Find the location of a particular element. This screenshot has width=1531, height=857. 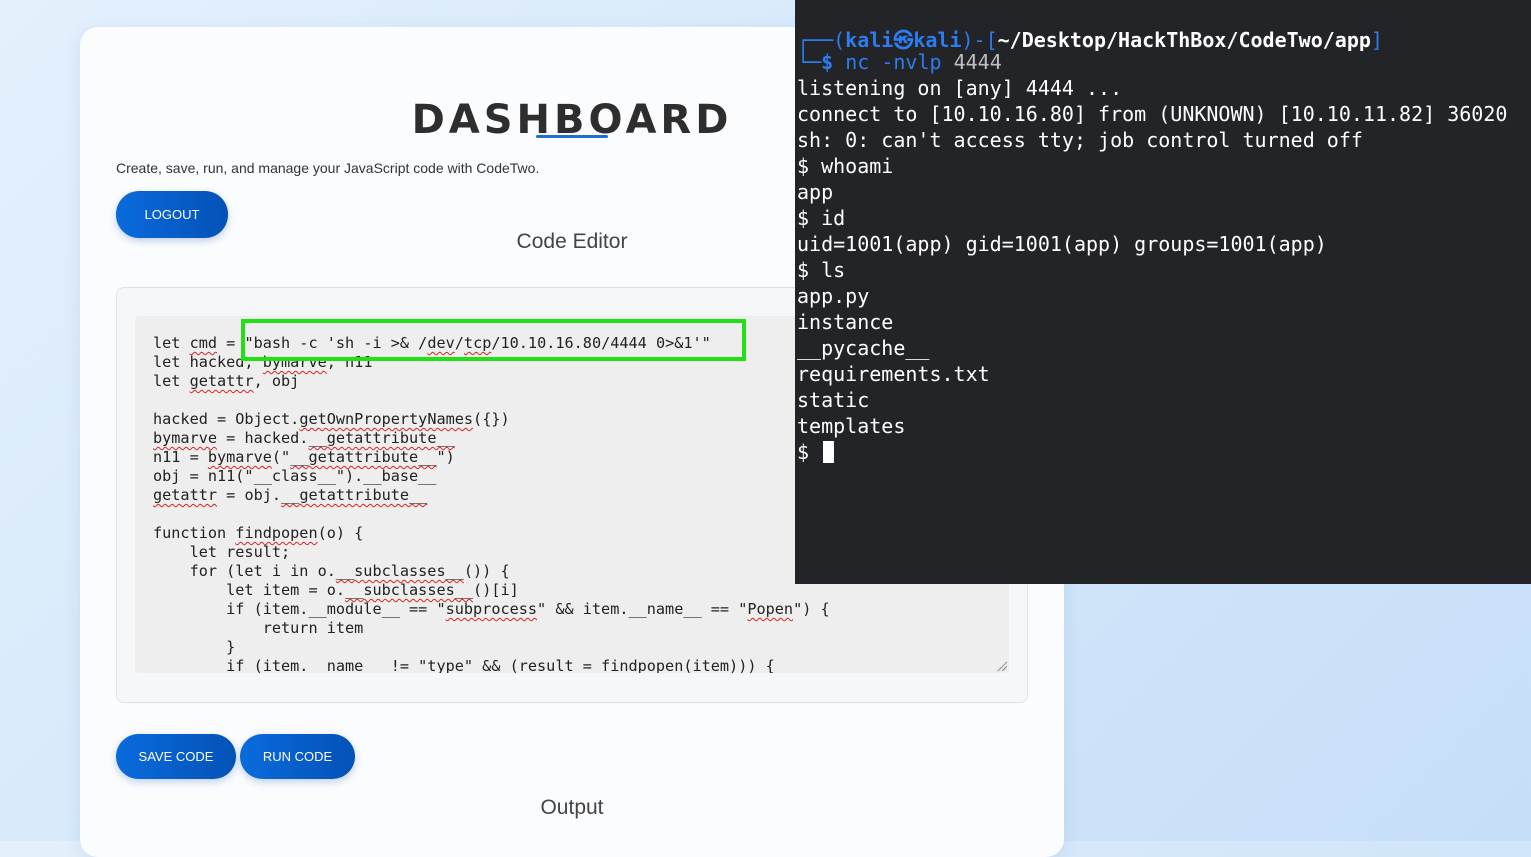

payload-highlight-box is located at coordinates (493, 340).